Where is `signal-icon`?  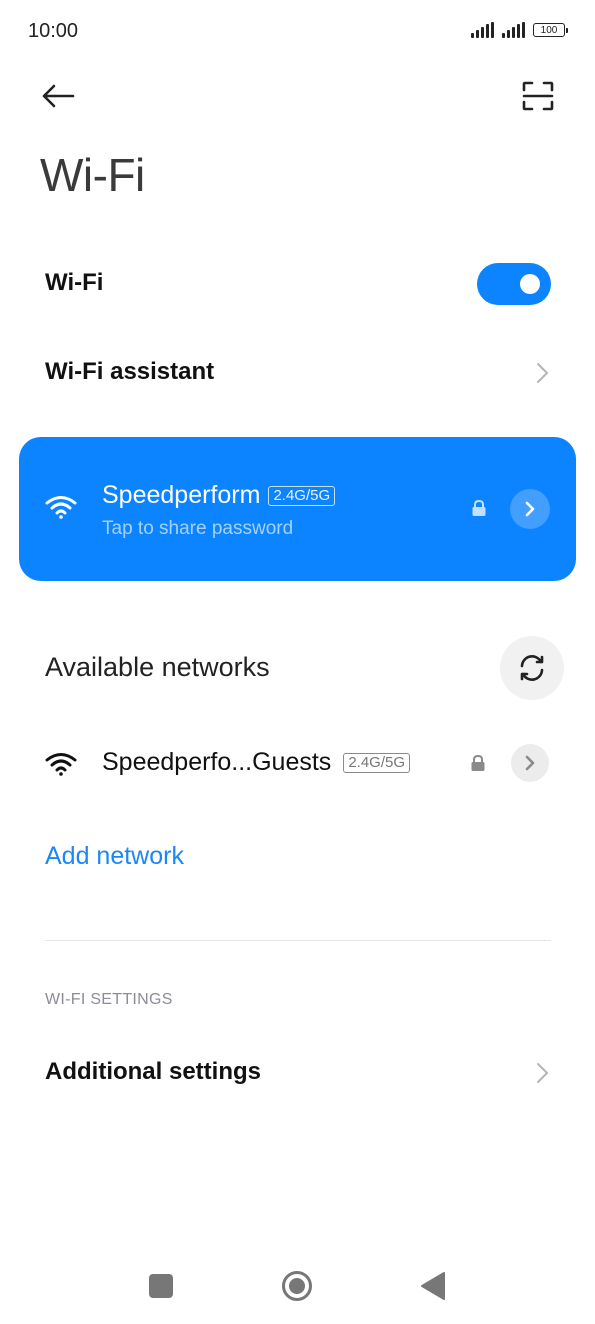
signal-icon is located at coordinates (482, 30).